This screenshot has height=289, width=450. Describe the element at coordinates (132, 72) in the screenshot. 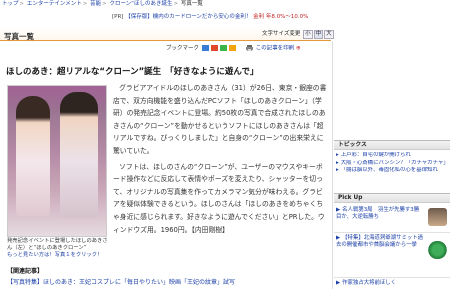

I see `article-headline: ほしのあき：超リアルな“クローン”誕生 「好きなように遊んで」` at that location.